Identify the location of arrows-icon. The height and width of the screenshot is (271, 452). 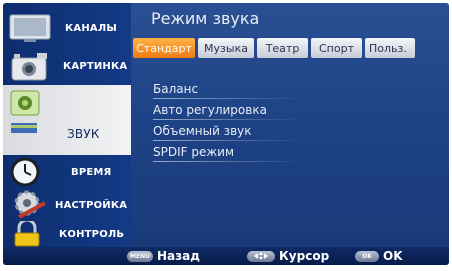
(261, 256).